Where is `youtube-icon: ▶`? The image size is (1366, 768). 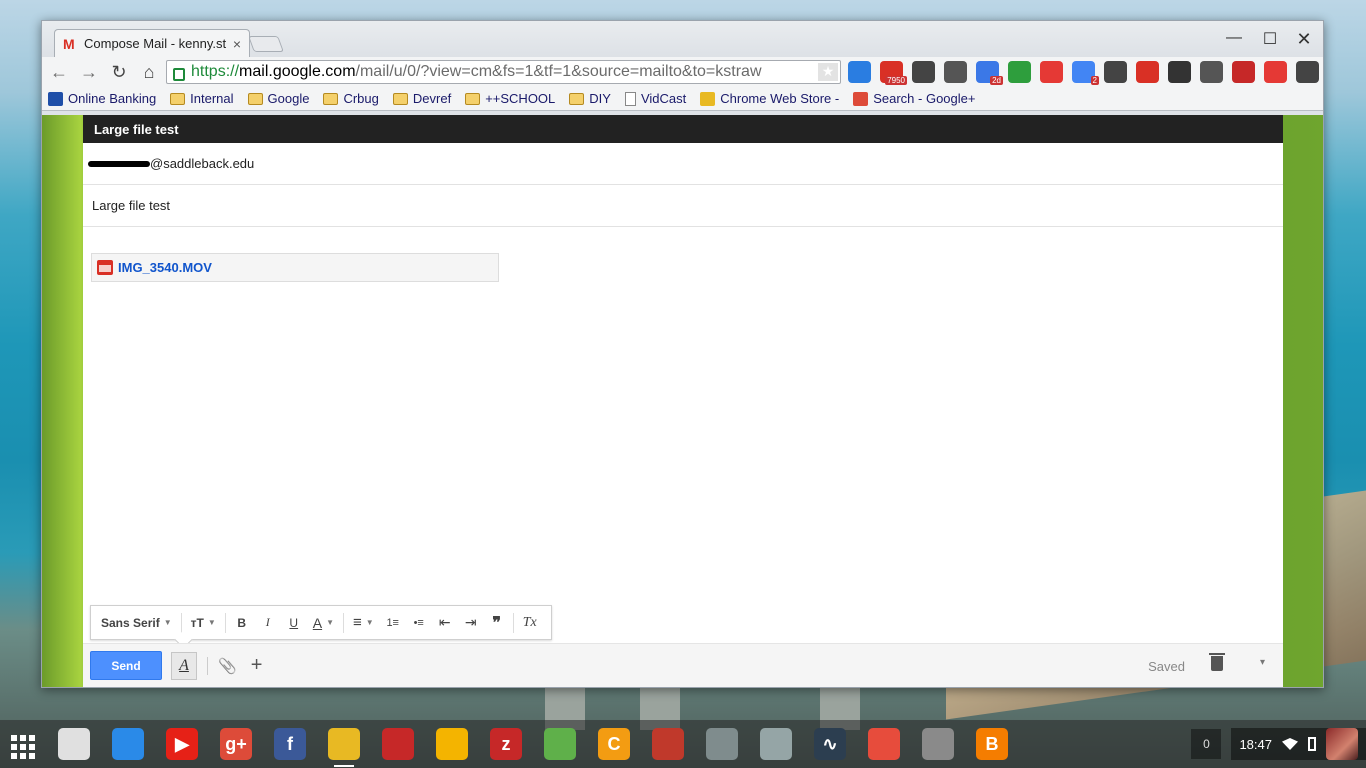 youtube-icon: ▶ is located at coordinates (182, 744).